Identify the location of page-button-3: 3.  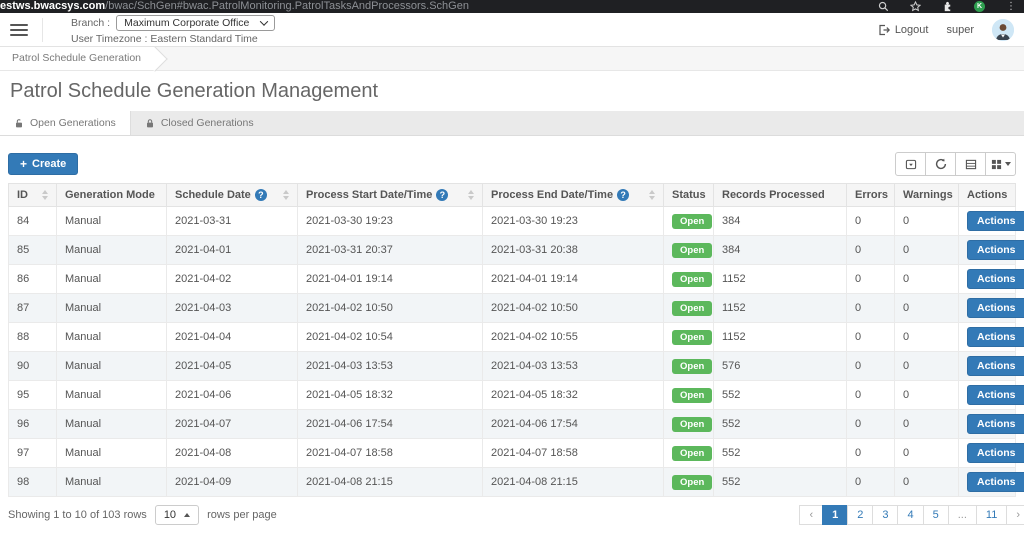
(885, 515).